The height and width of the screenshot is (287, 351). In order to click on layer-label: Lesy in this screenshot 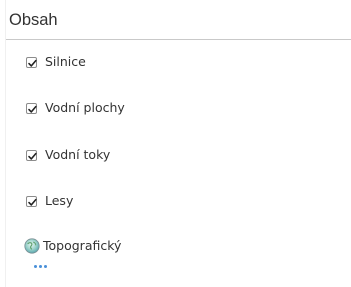, I will do `click(59, 200)`.